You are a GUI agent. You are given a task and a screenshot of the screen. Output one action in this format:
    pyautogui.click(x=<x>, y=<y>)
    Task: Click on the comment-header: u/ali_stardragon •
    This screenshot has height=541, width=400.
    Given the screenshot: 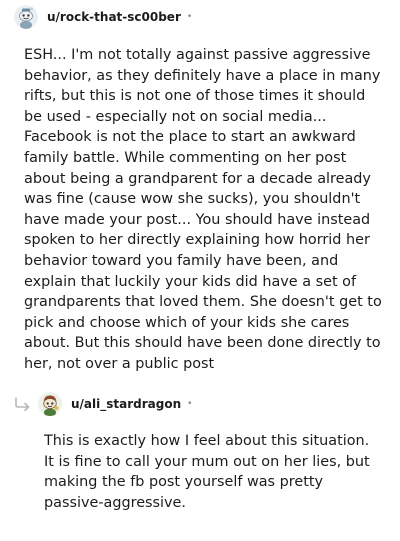 What is the action you would take?
    pyautogui.click(x=103, y=404)
    